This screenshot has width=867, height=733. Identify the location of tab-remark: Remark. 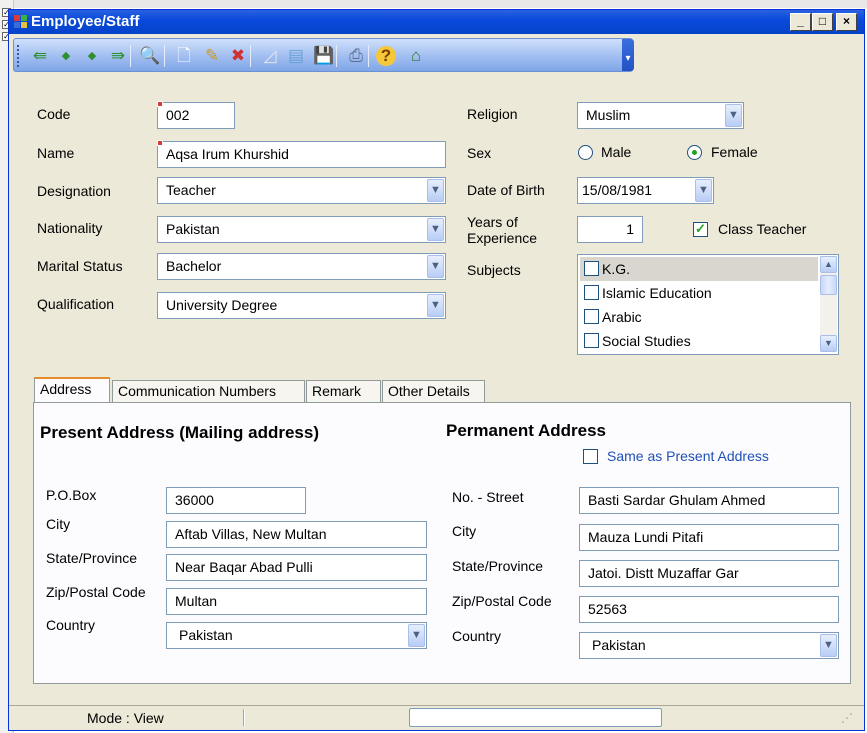
(343, 391).